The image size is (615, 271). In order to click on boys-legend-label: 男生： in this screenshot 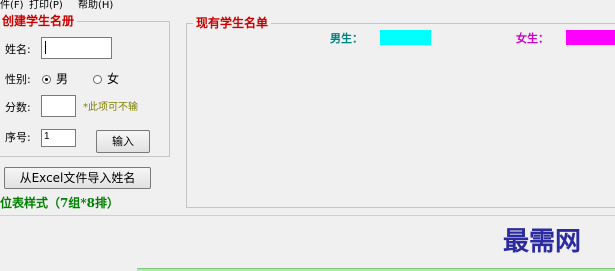, I will do `click(346, 38)`.